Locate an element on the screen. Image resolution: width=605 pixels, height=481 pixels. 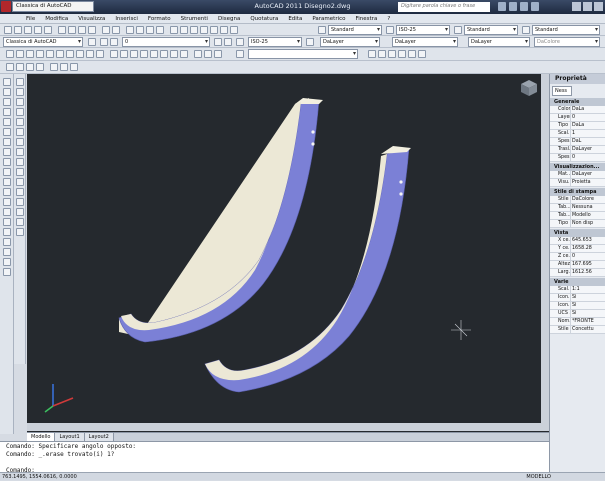
property-row: Stile ...Concettu is located at coordinates (577, 330).